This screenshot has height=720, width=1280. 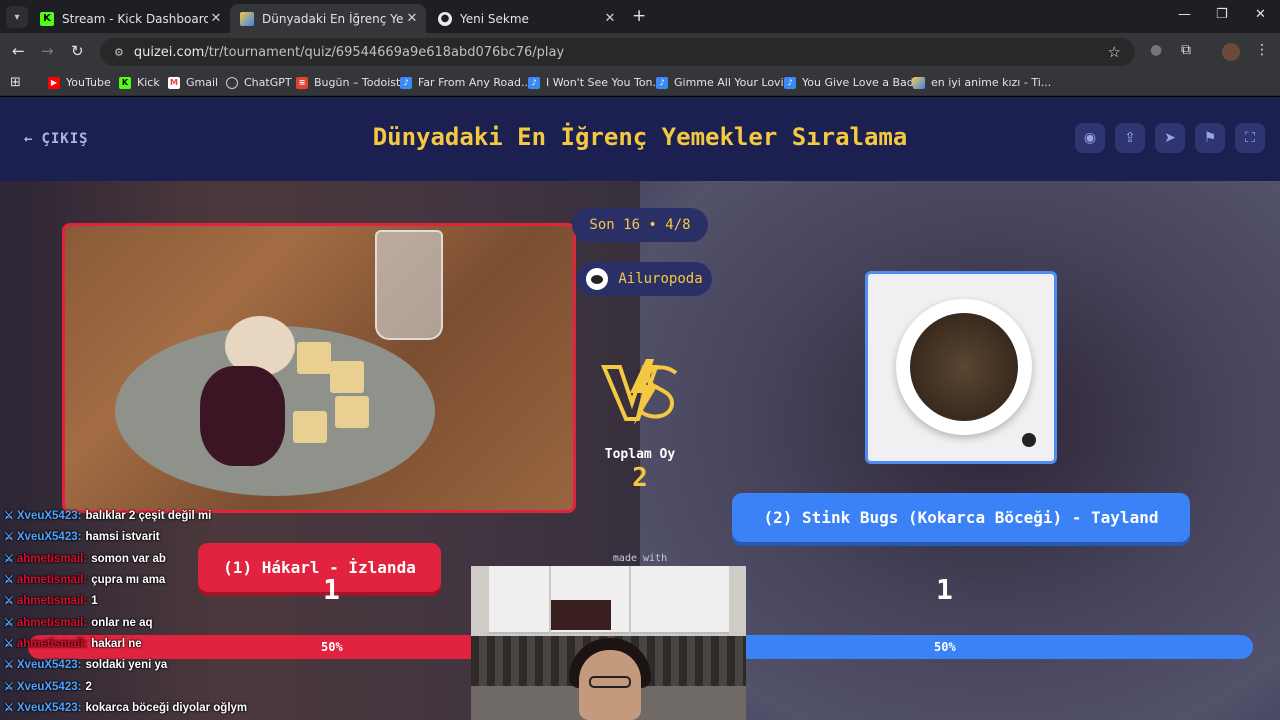 I want to click on author-name: Ailuropoda, so click(x=660, y=279).